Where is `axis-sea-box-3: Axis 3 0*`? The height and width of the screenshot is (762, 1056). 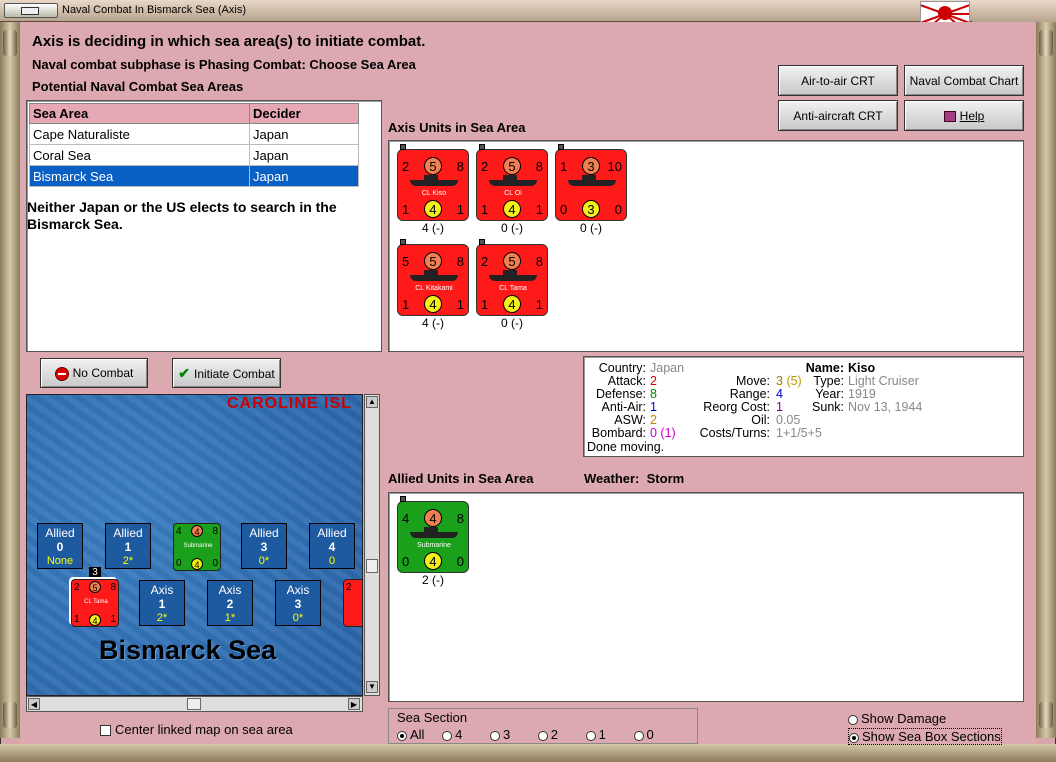 axis-sea-box-3: Axis 3 0* is located at coordinates (298, 603).